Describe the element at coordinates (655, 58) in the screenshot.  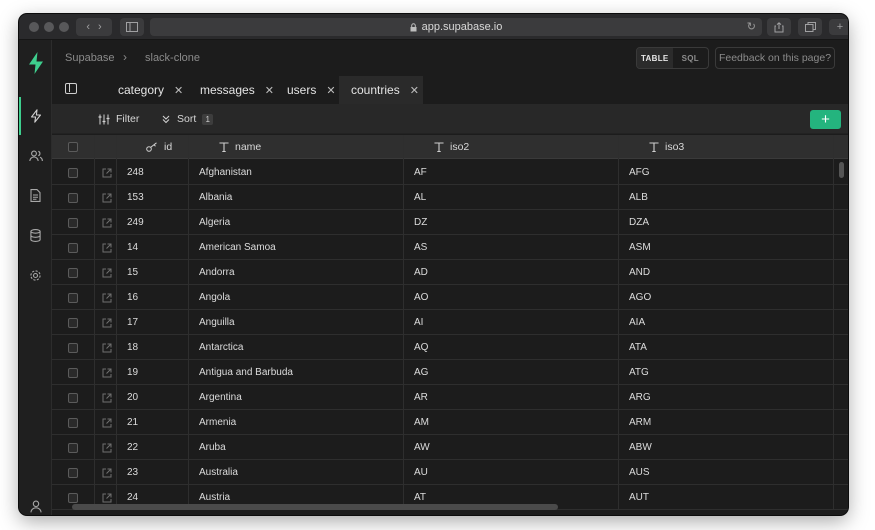
I see `table-view-button: TABLE` at that location.